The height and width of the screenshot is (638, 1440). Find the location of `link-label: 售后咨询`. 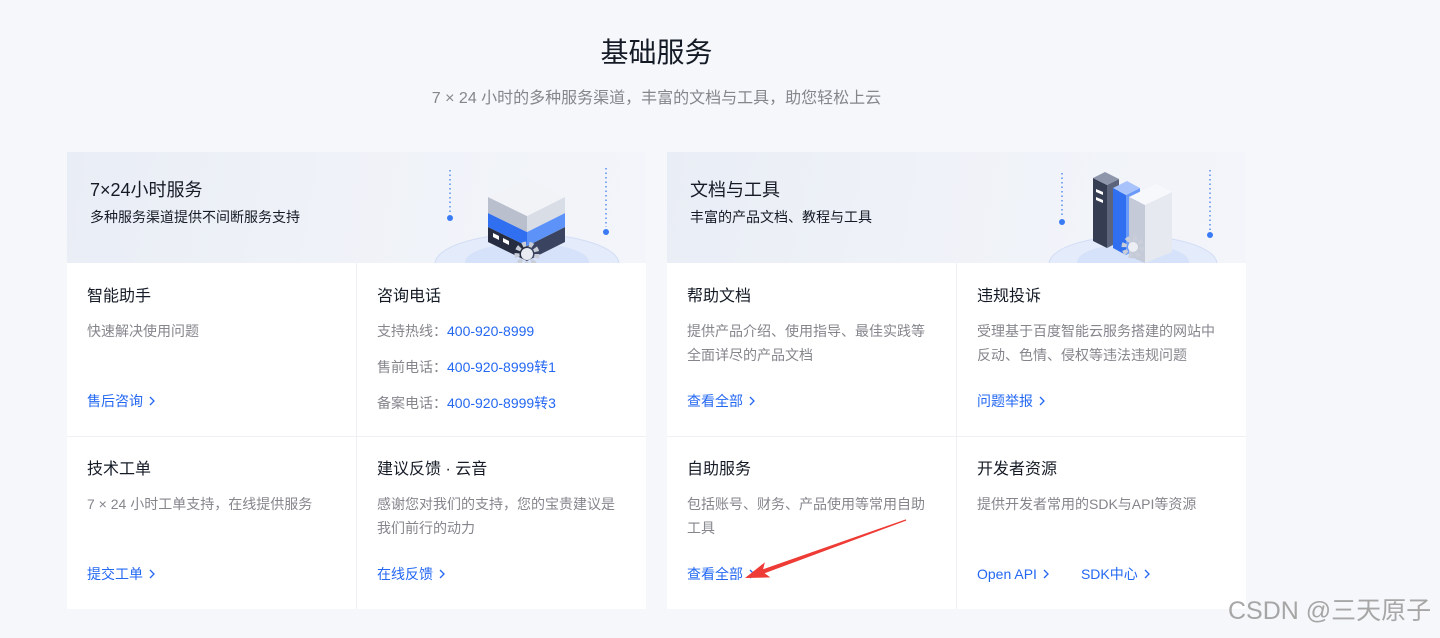

link-label: 售后咨询 is located at coordinates (115, 401).